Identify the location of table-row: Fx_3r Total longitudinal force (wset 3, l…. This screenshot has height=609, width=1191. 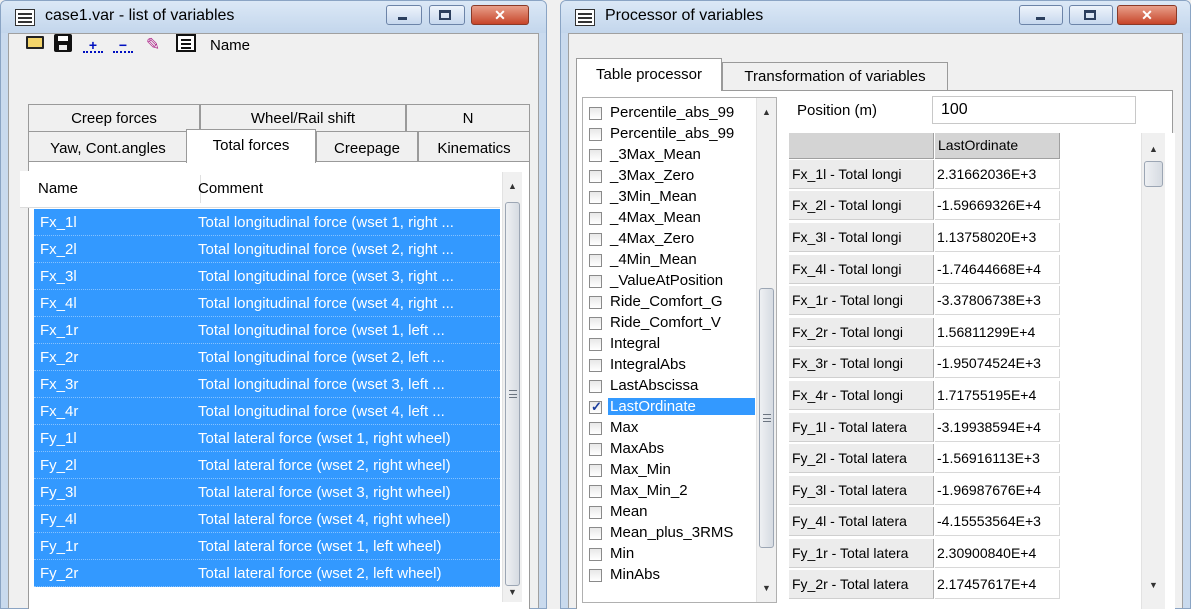
(267, 384).